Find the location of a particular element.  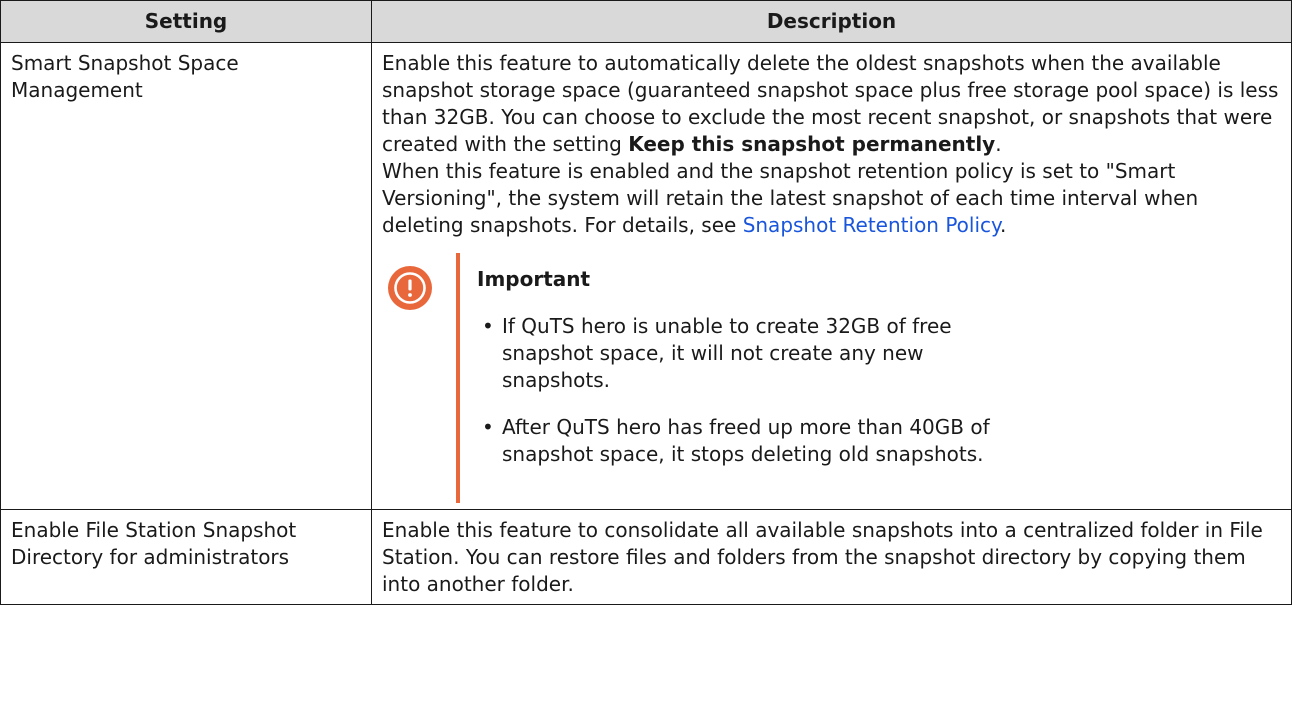

callout-title: Important is located at coordinates (534, 279).